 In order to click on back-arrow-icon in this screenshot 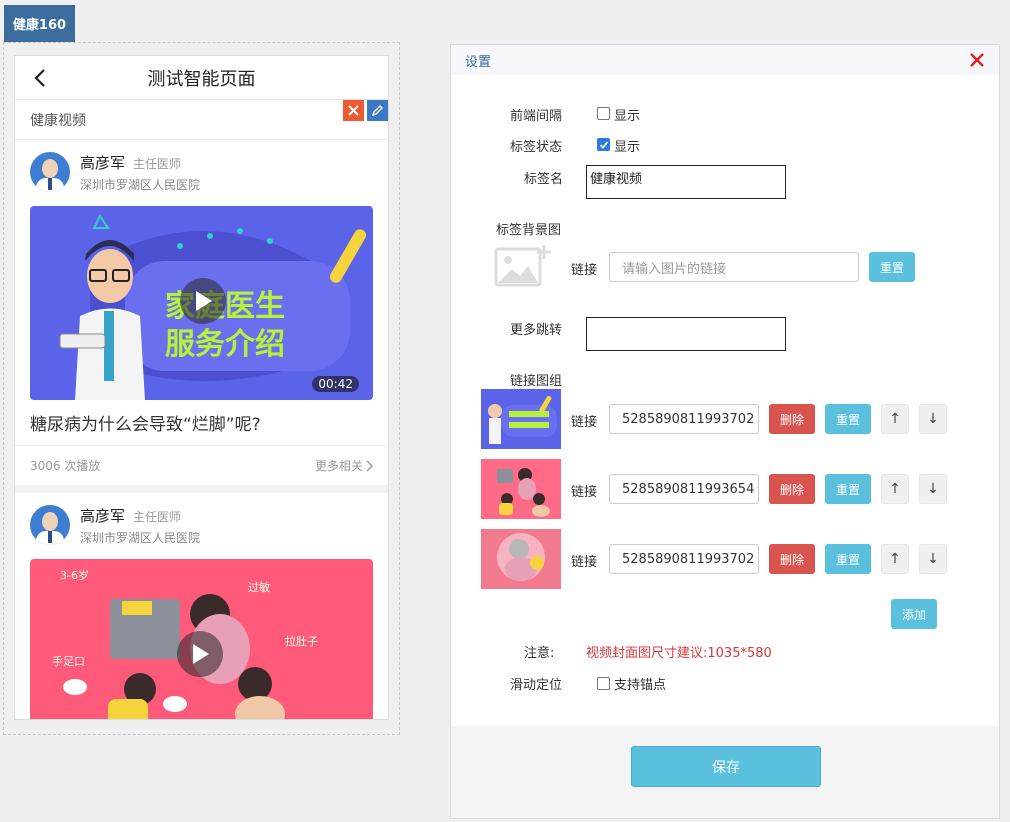, I will do `click(41, 78)`.